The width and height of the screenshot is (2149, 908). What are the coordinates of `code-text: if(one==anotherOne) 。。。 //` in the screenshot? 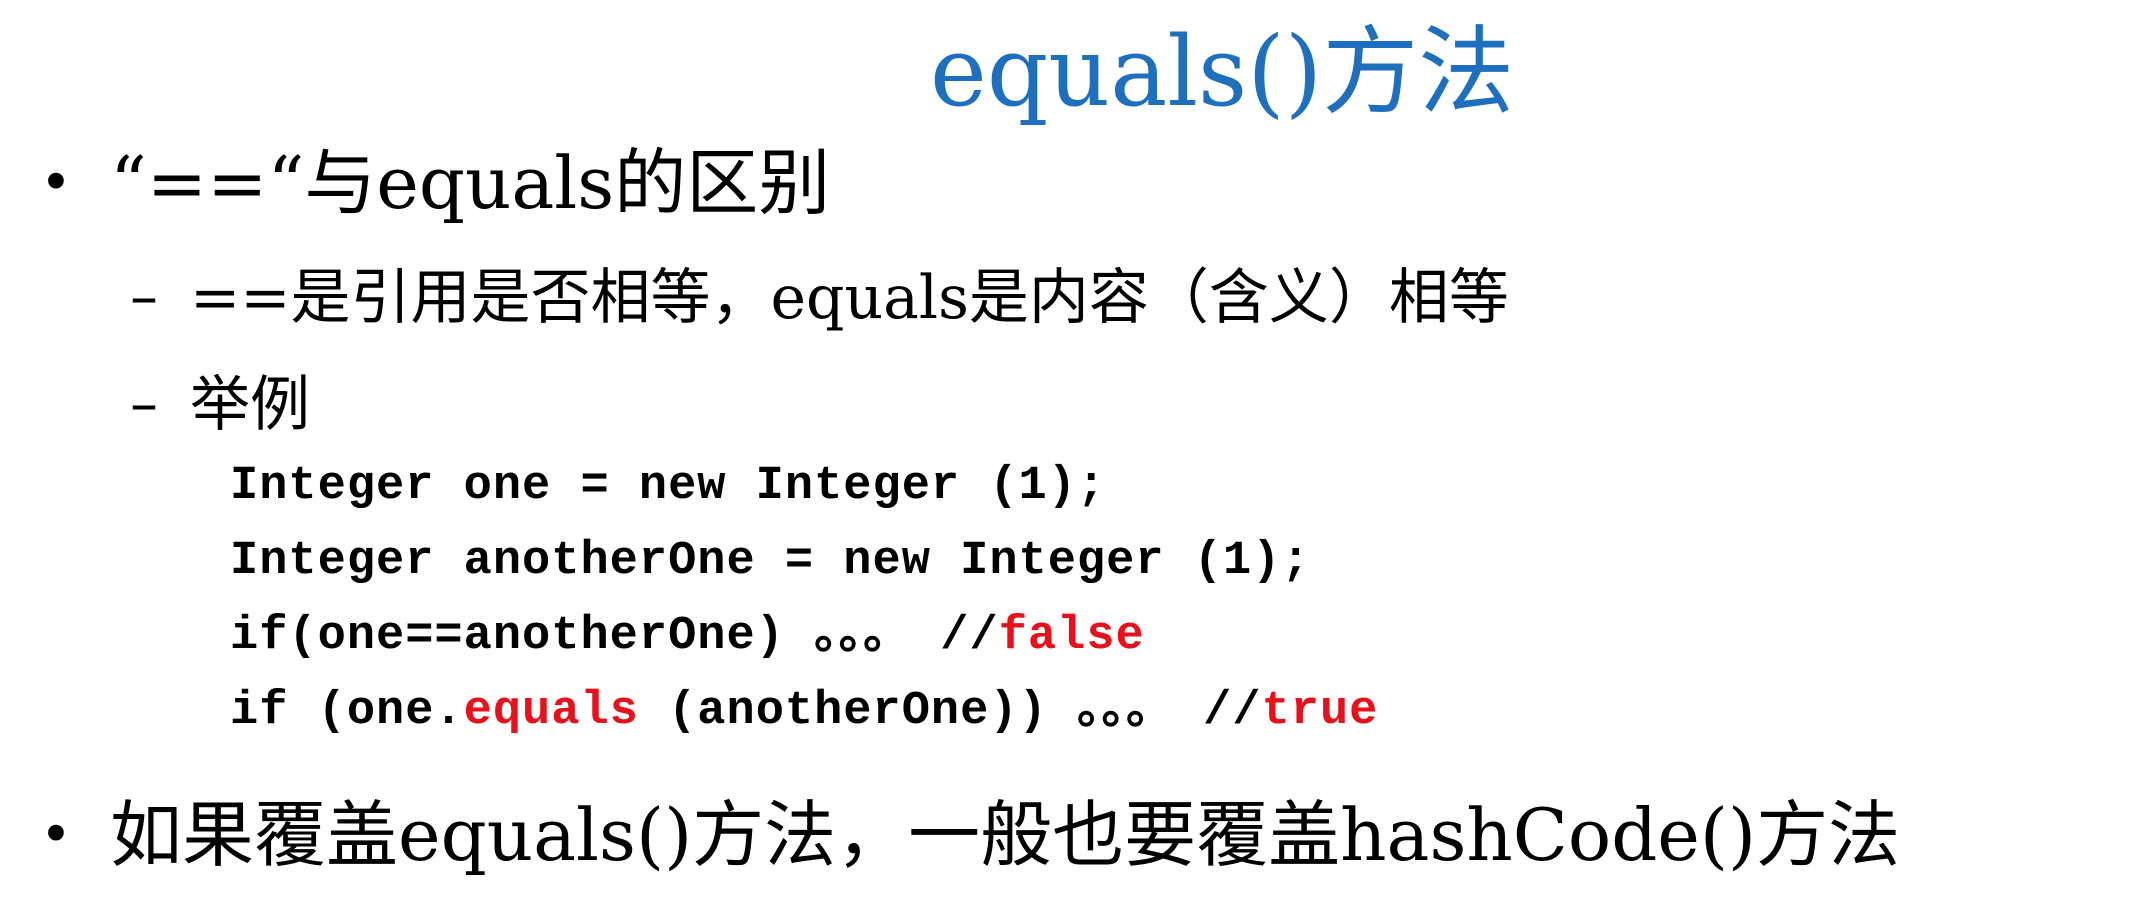 It's located at (614, 636).